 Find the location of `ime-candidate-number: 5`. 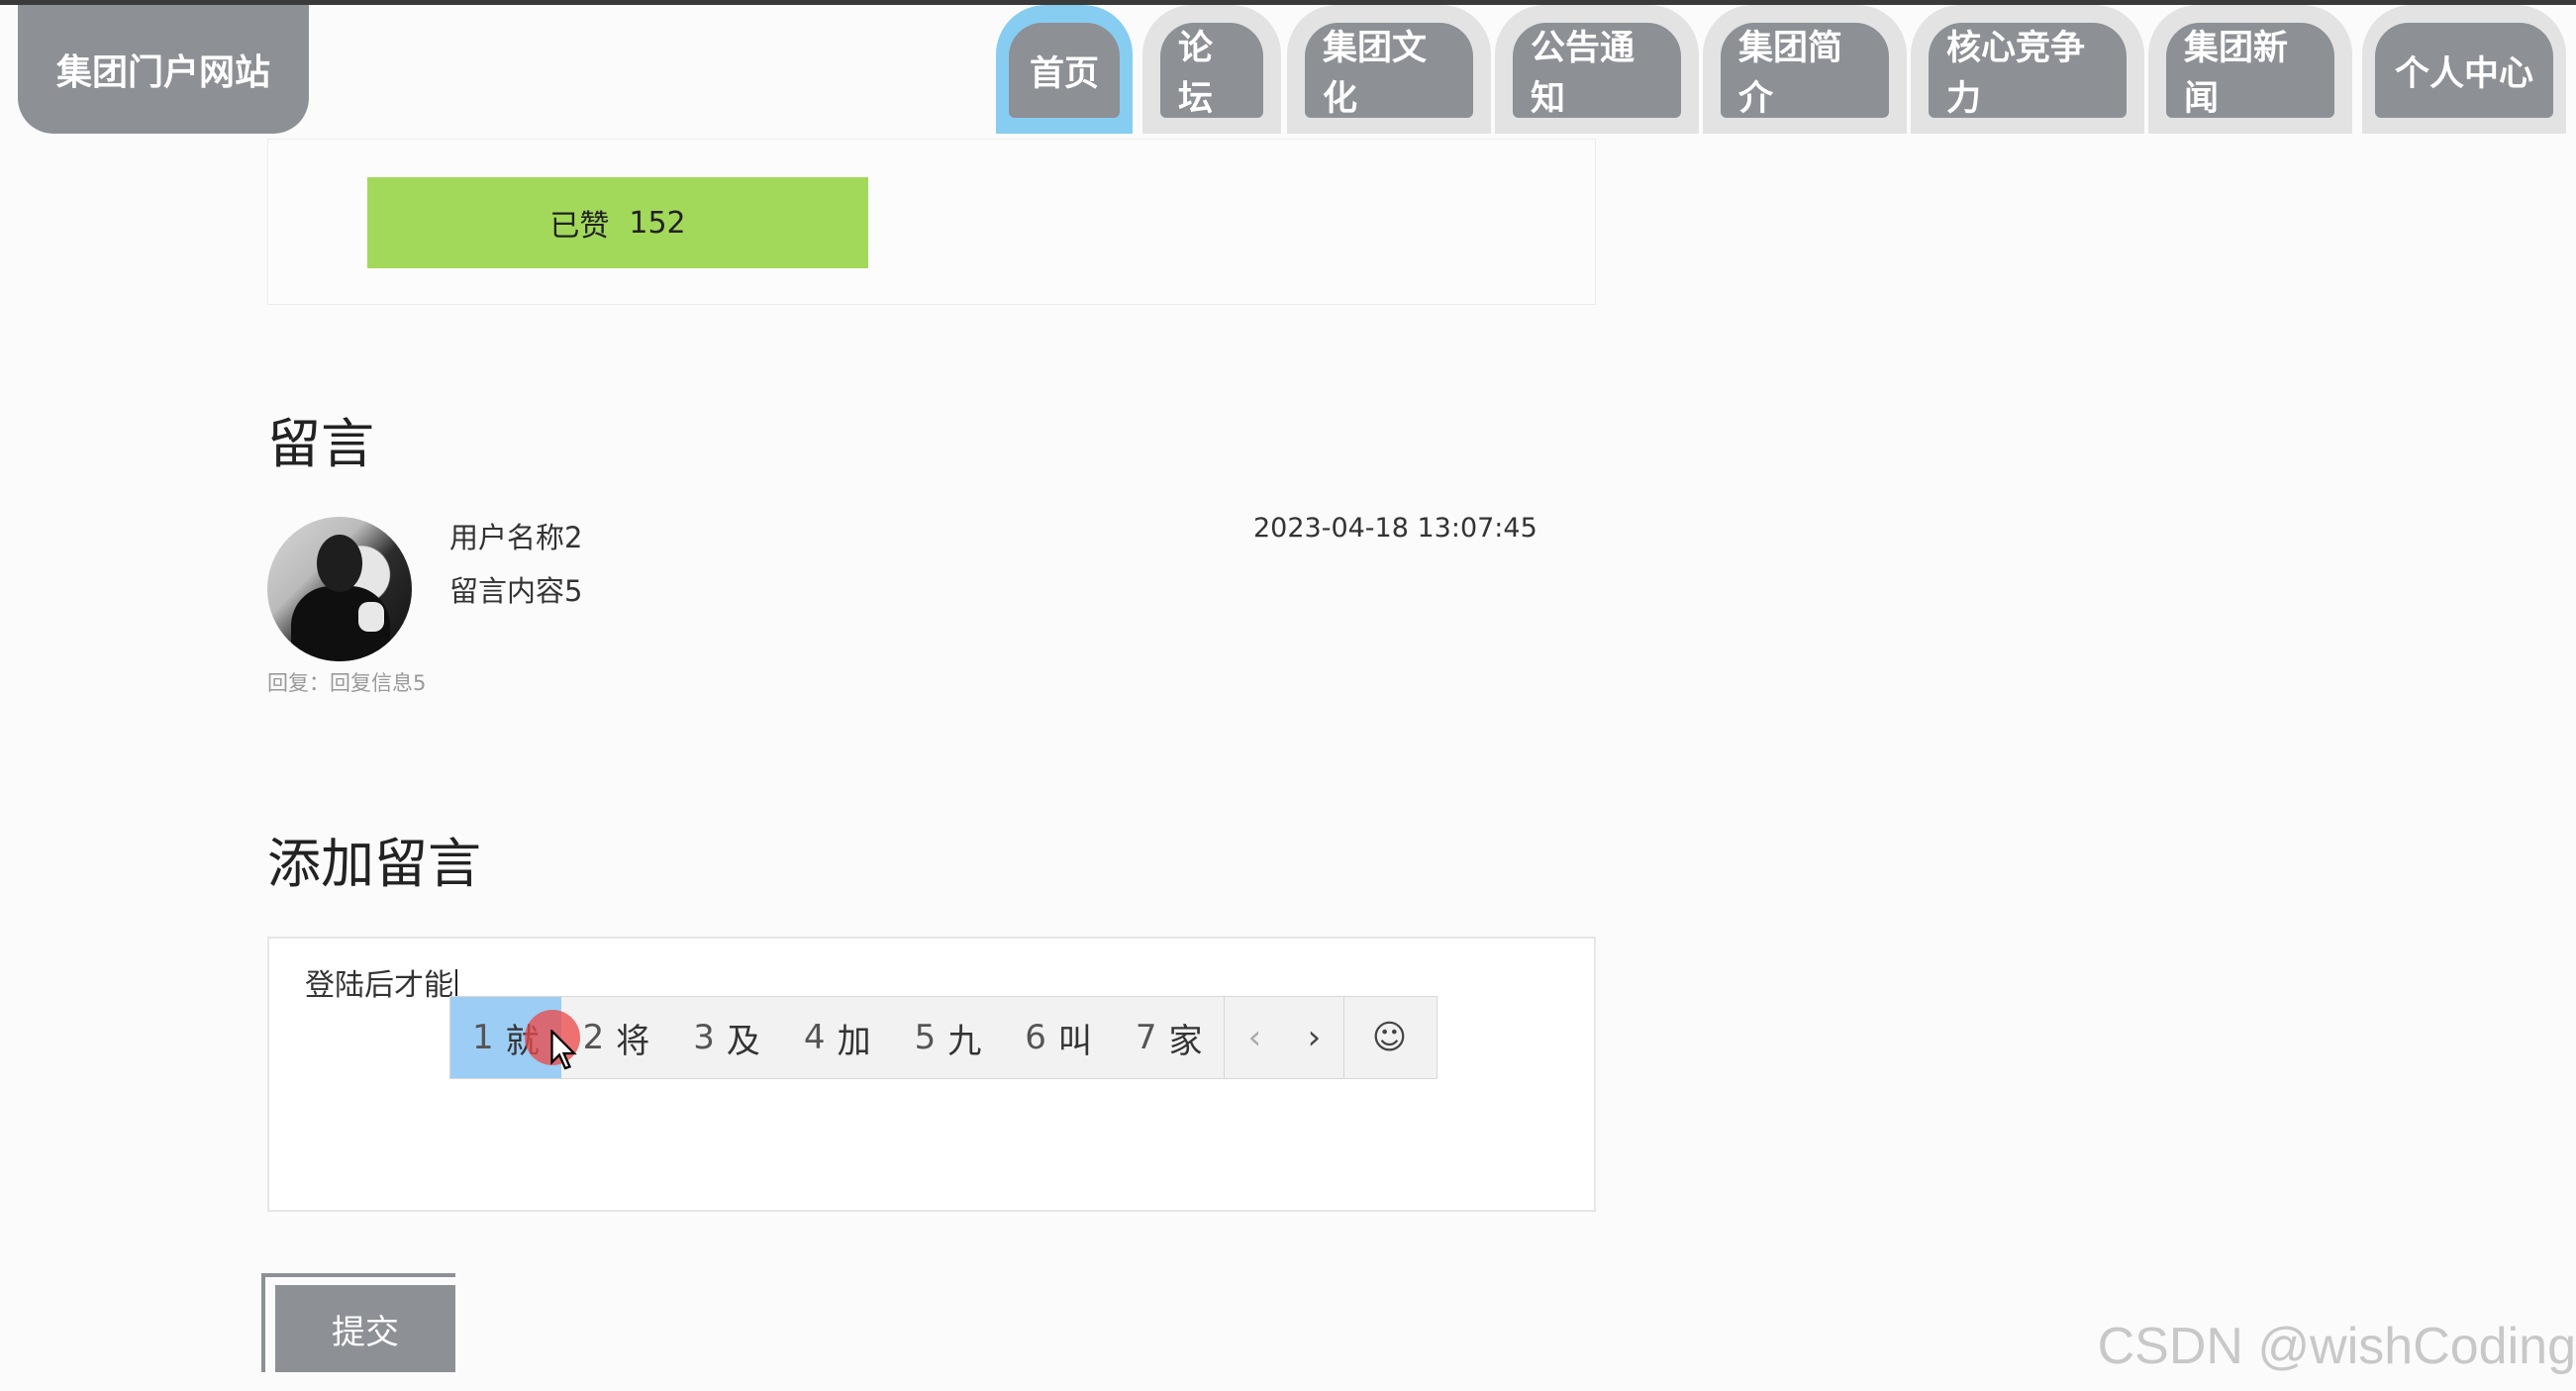

ime-candidate-number: 5 is located at coordinates (926, 1037).